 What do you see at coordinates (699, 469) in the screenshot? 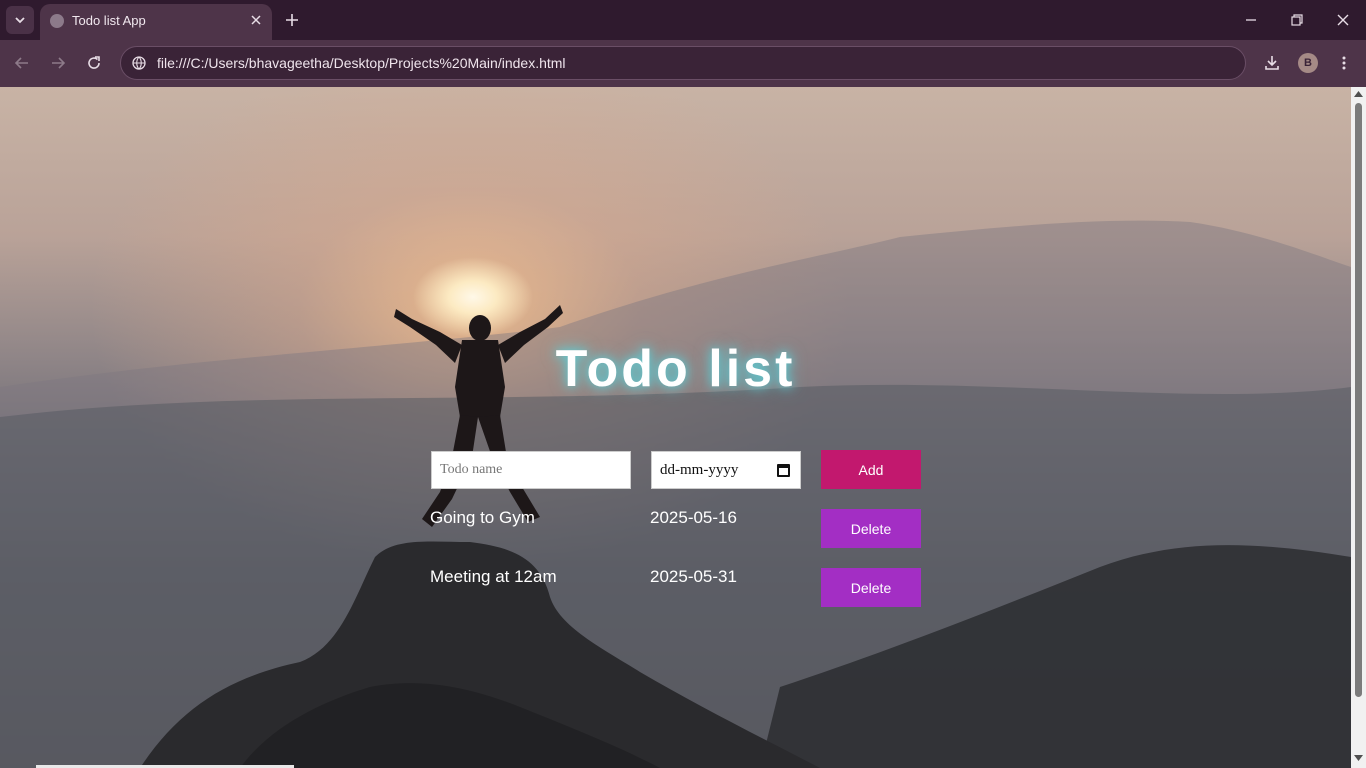
I see `date-placeholder: dd-mm-yyyy` at bounding box center [699, 469].